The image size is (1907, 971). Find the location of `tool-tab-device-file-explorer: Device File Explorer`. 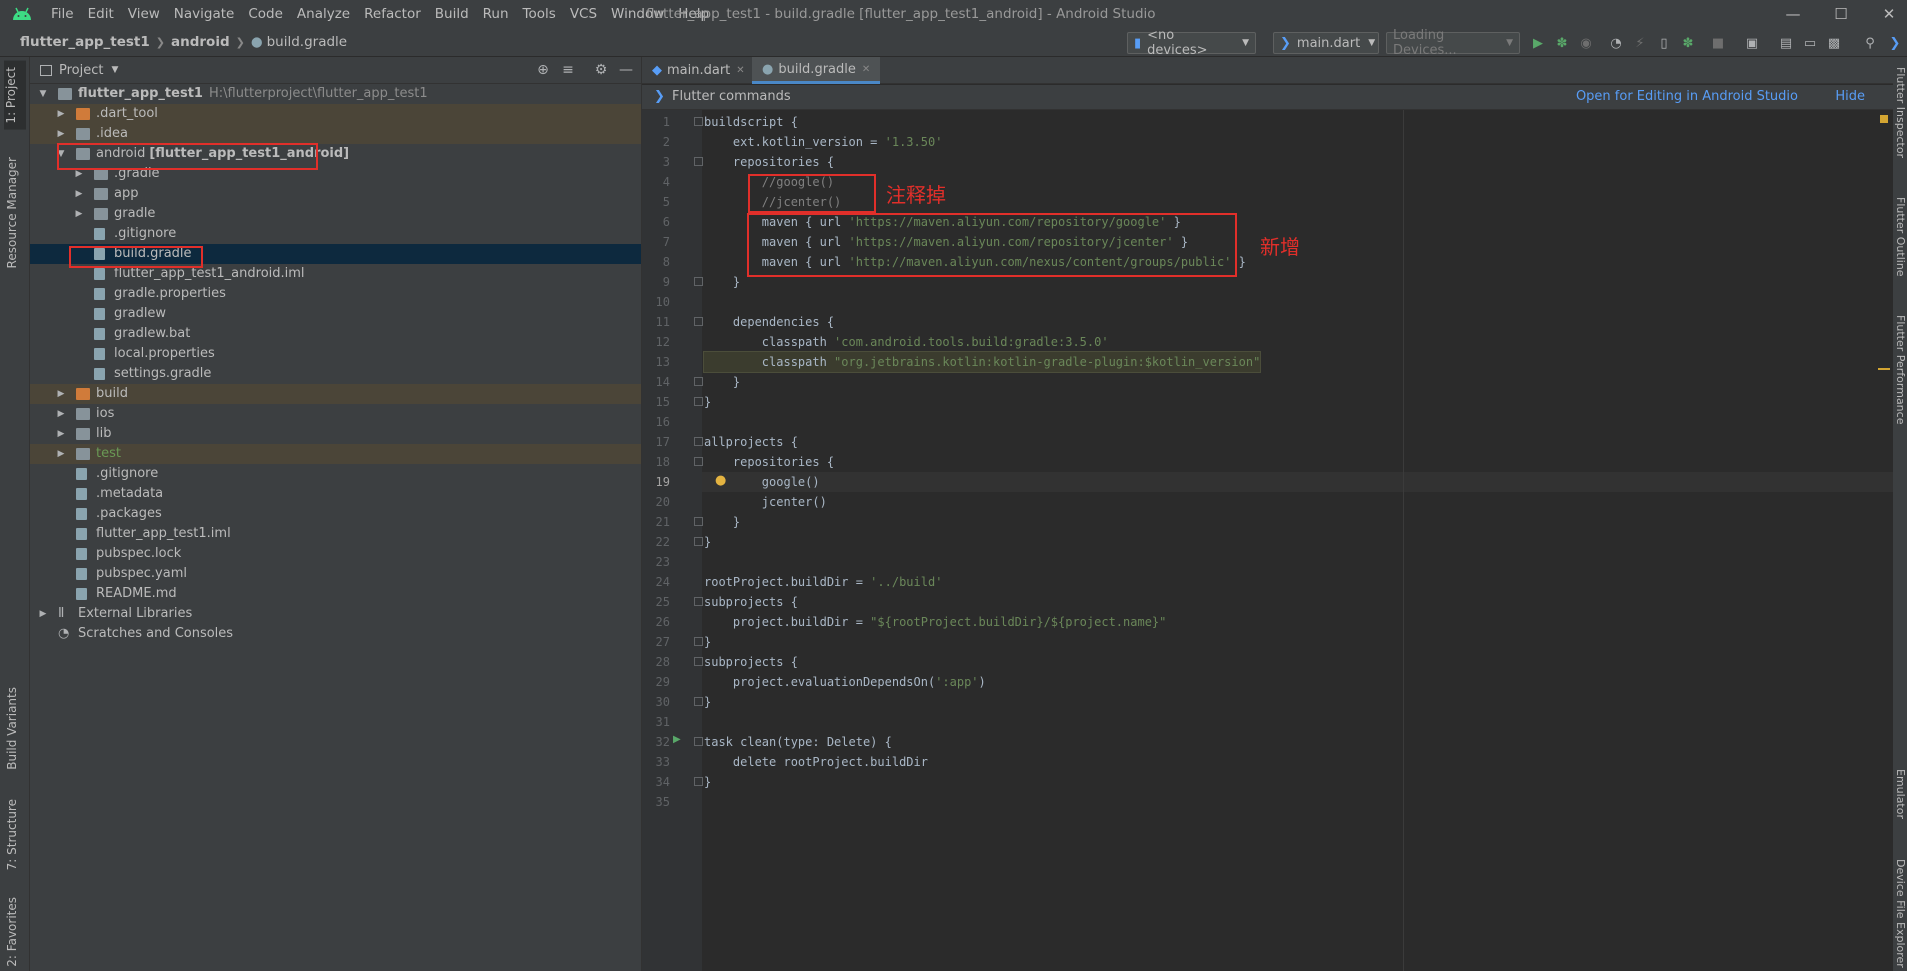

tool-tab-device-file-explorer: Device File Explorer is located at coordinates (1900, 913).